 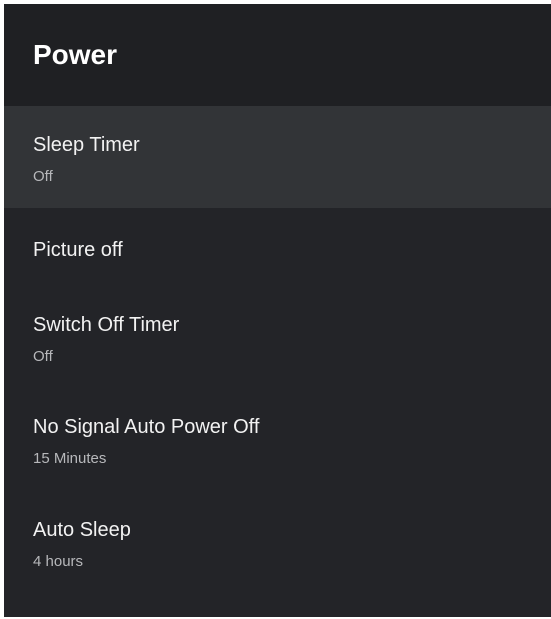 I want to click on menu-item-picture-off: Picture off, so click(x=277, y=247).